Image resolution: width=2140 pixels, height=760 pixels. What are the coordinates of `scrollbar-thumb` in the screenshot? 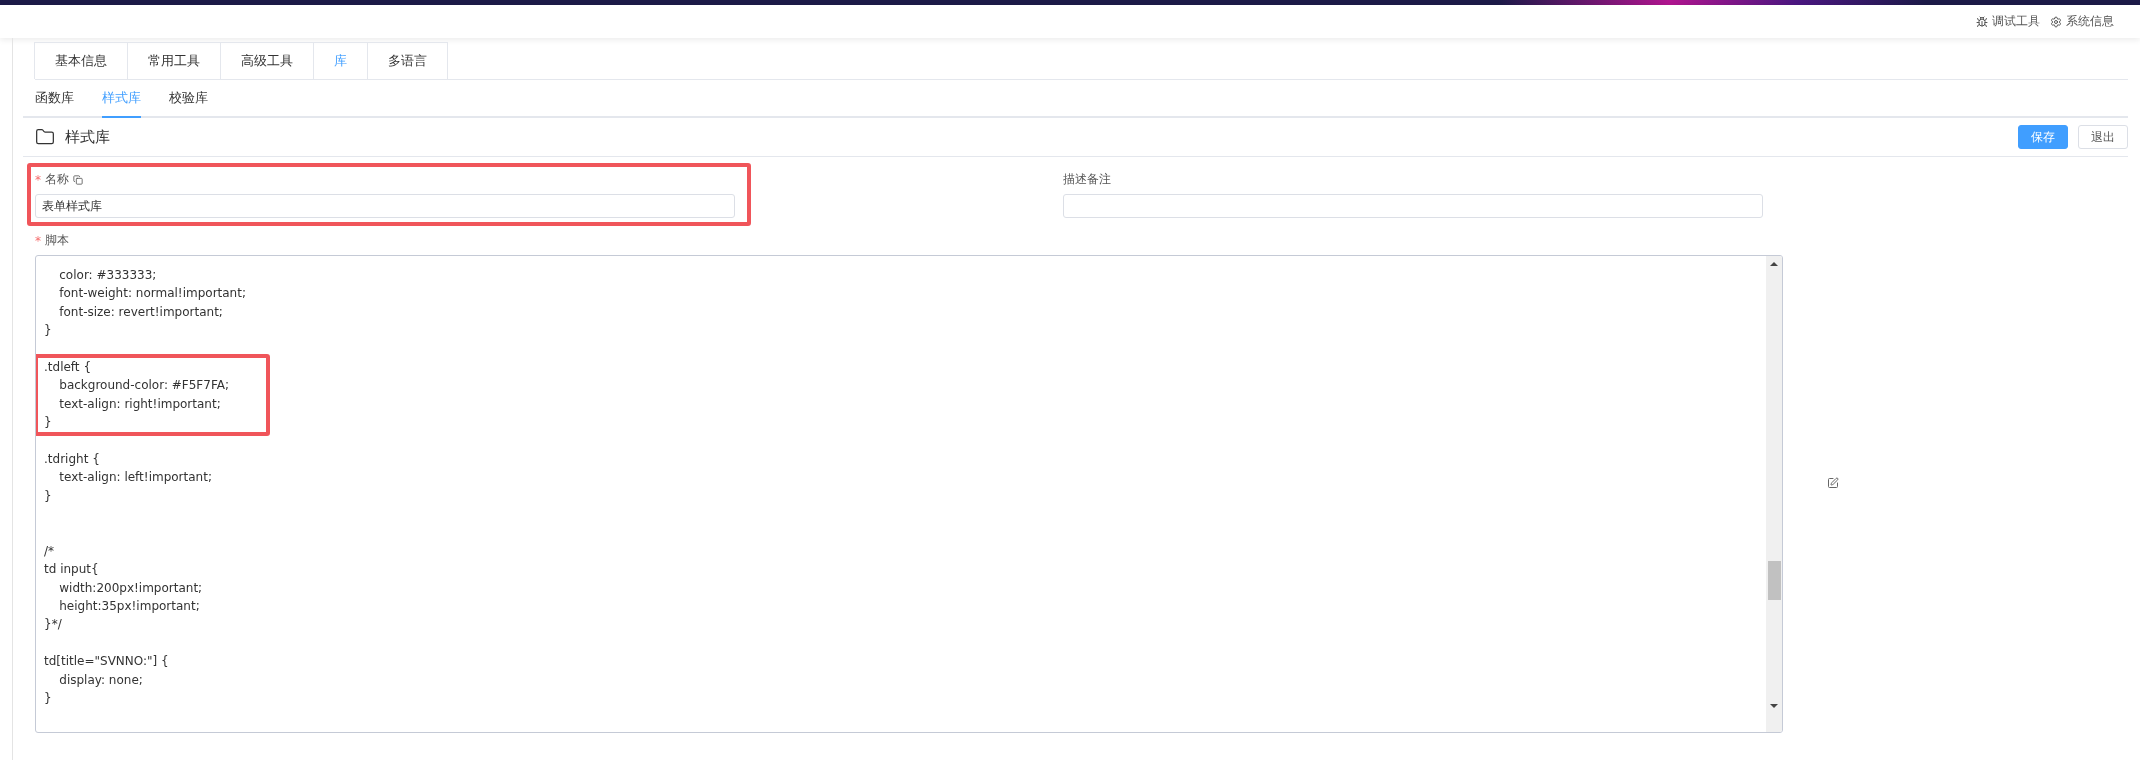 It's located at (1774, 580).